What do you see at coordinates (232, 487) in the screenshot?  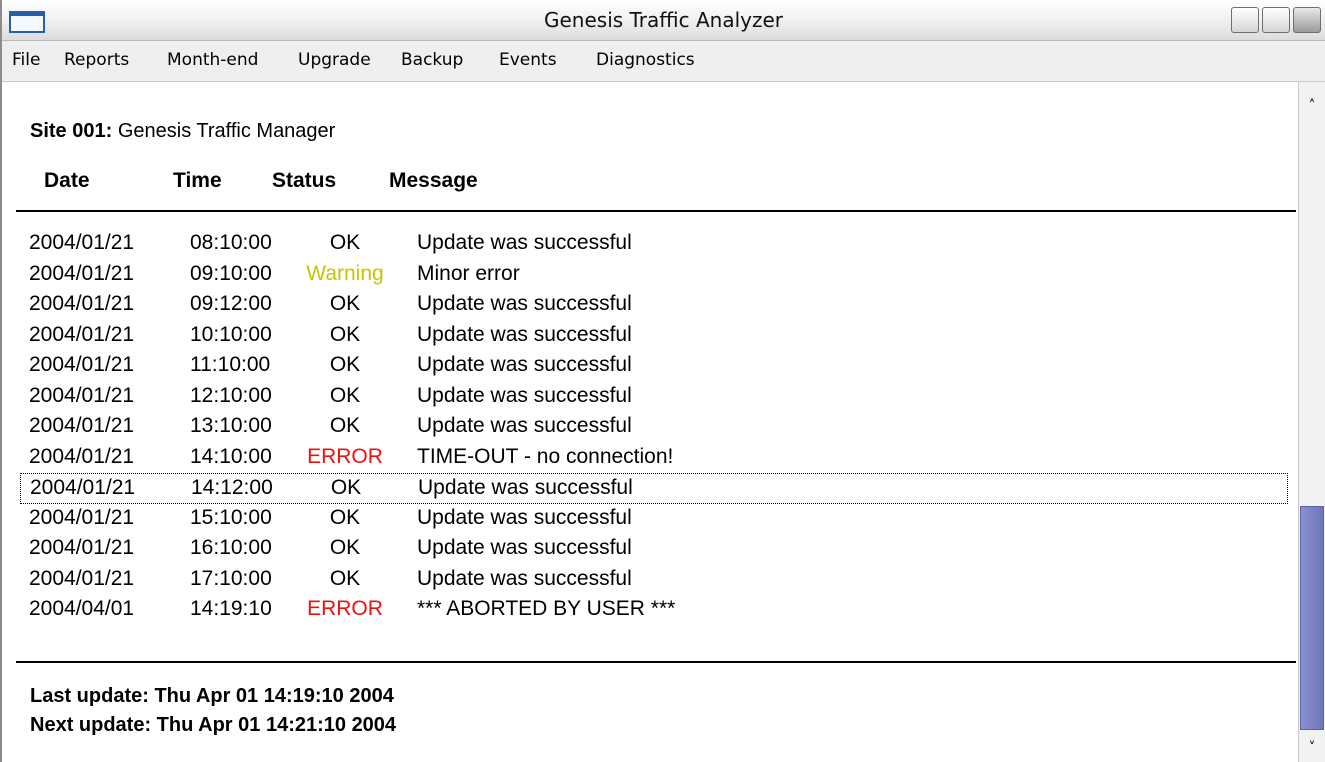 I see `row-time: 14:12:00` at bounding box center [232, 487].